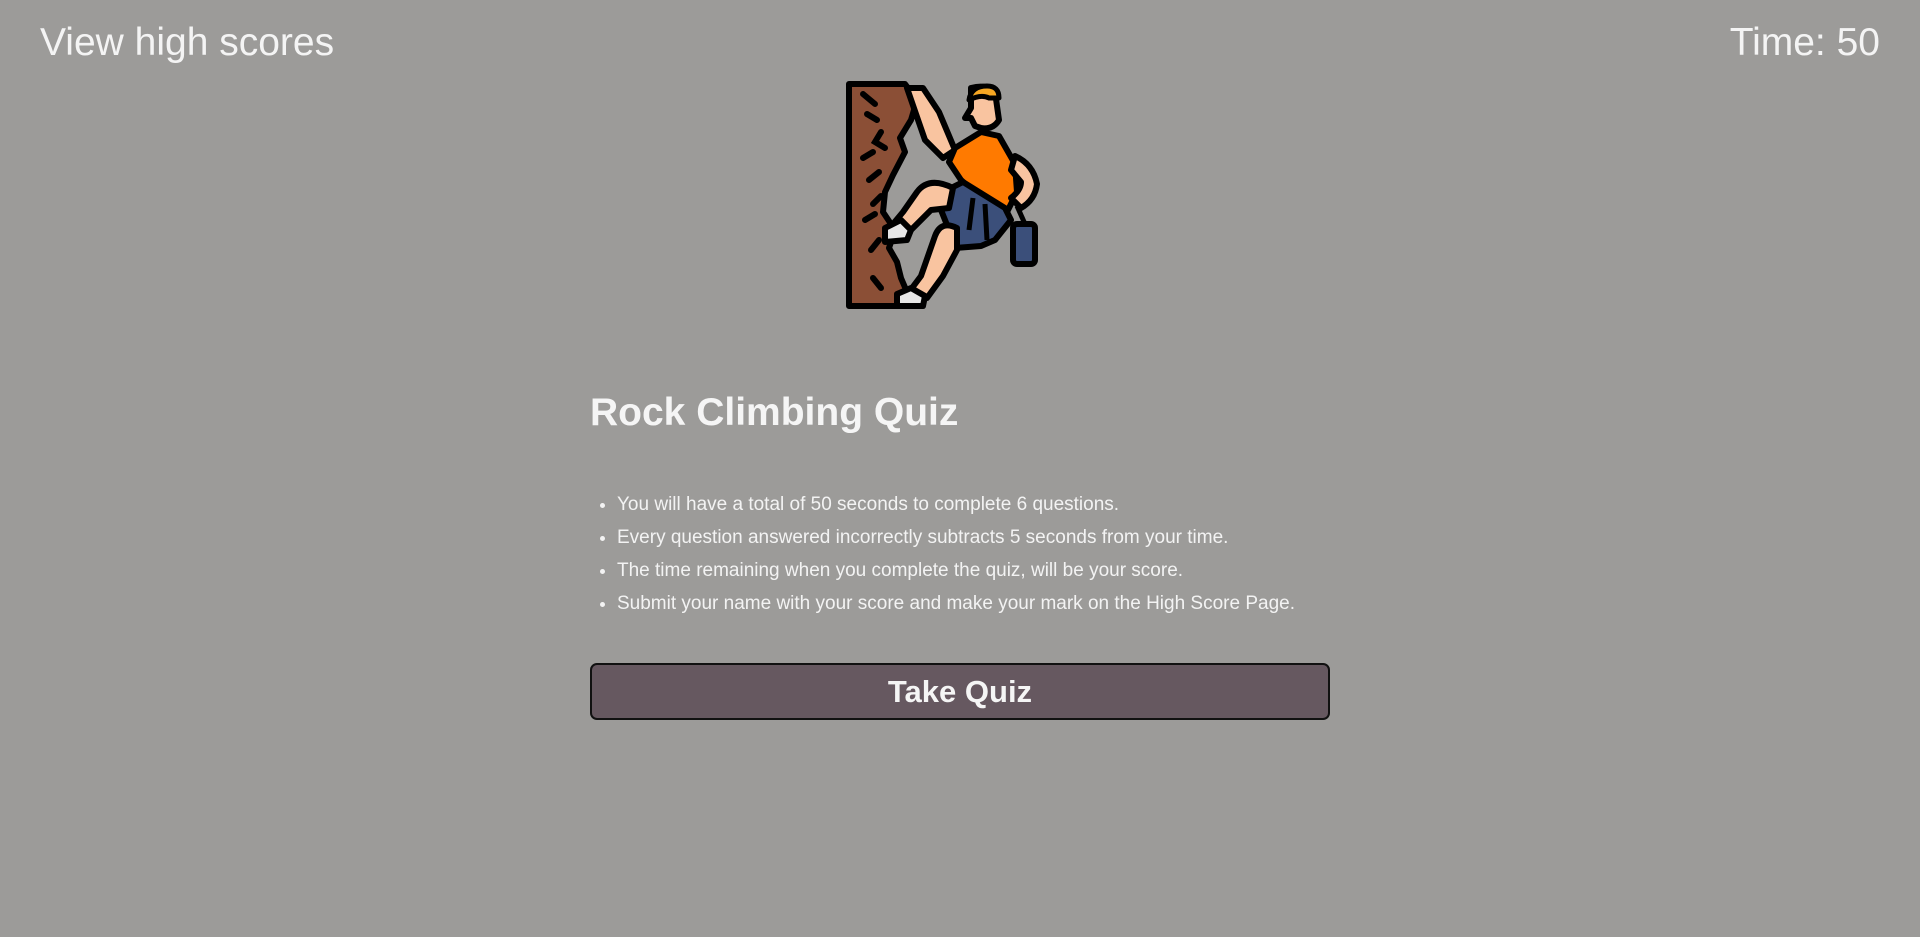 The image size is (1920, 937). What do you see at coordinates (943, 195) in the screenshot?
I see `rock-climber-icon` at bounding box center [943, 195].